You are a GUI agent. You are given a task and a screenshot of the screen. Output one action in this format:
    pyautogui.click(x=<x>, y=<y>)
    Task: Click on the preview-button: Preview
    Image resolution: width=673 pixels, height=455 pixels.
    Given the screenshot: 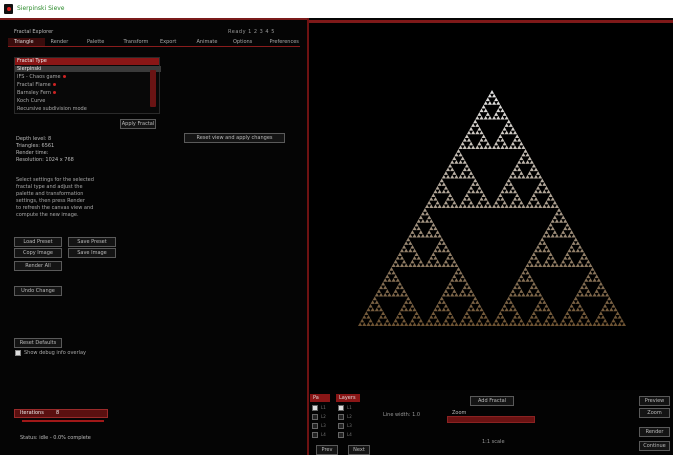 What is the action you would take?
    pyautogui.click(x=654, y=401)
    